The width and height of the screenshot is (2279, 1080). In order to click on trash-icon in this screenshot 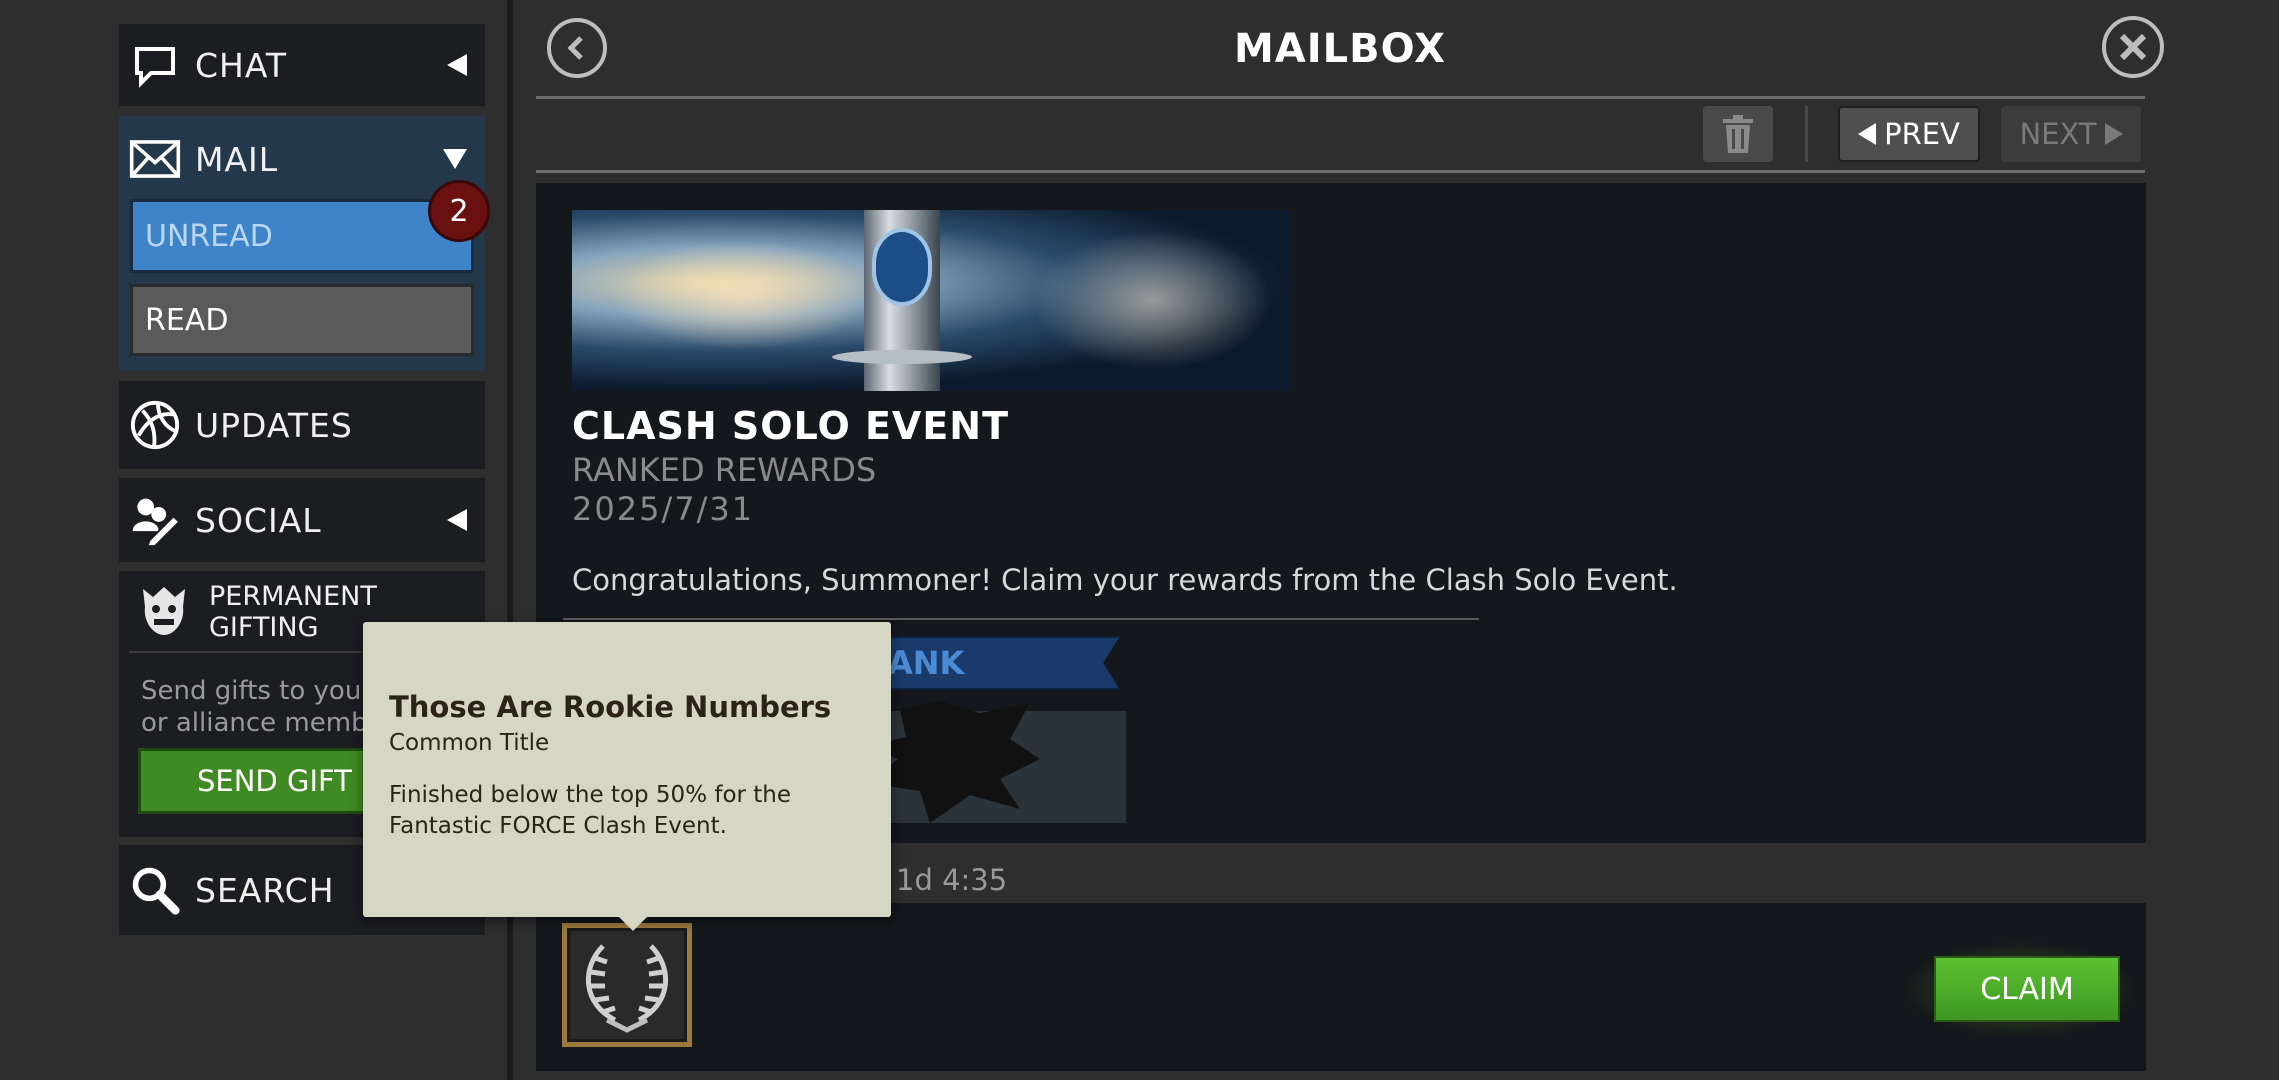, I will do `click(1738, 134)`.